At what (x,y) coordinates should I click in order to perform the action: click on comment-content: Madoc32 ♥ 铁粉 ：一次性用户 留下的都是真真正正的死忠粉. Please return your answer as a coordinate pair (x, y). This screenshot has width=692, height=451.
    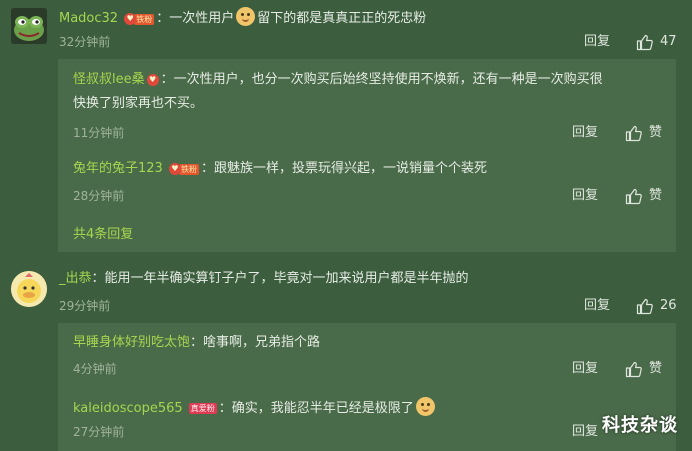
    Looking at the image, I should click on (242, 17).